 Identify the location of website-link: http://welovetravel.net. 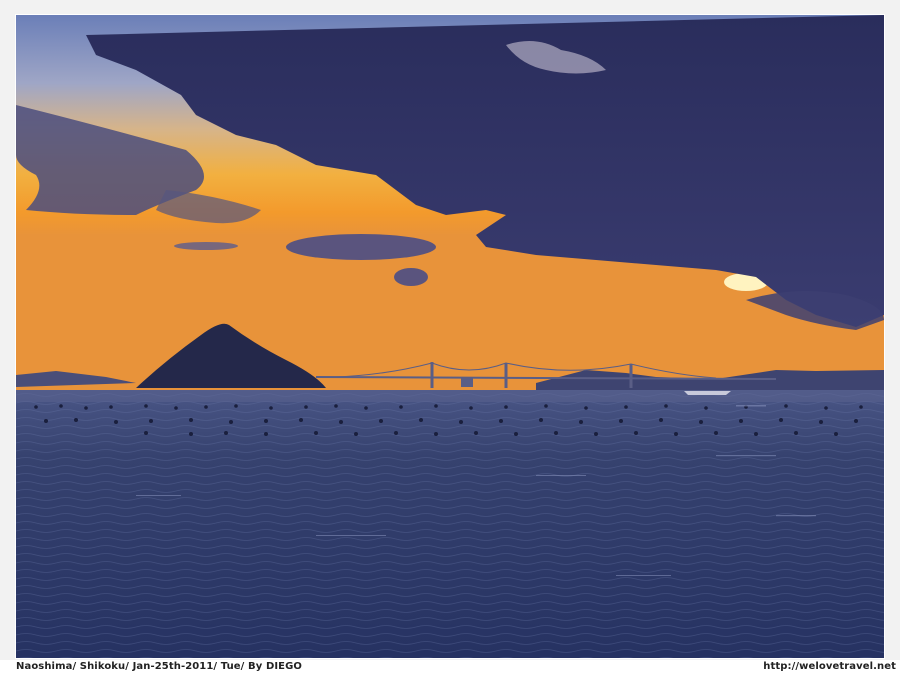
(829, 667).